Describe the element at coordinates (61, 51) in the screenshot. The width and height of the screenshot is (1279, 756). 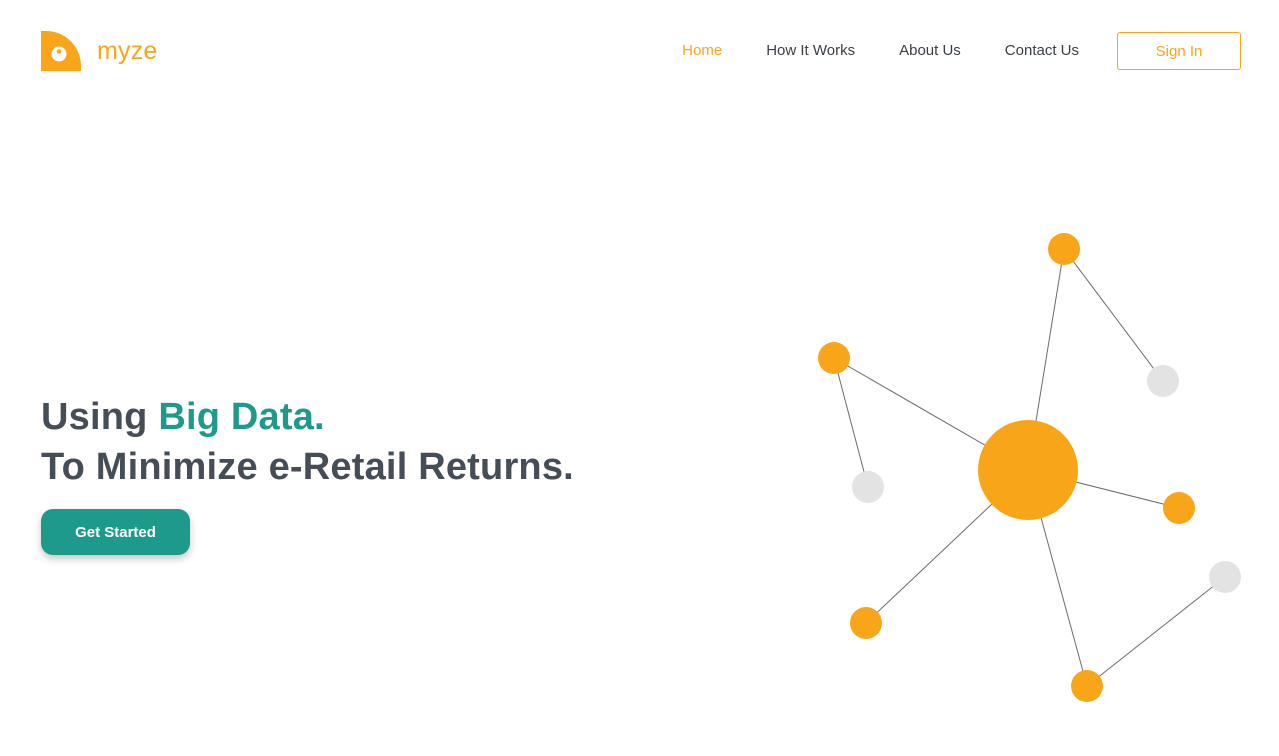
I see `myze-logo-icon` at that location.